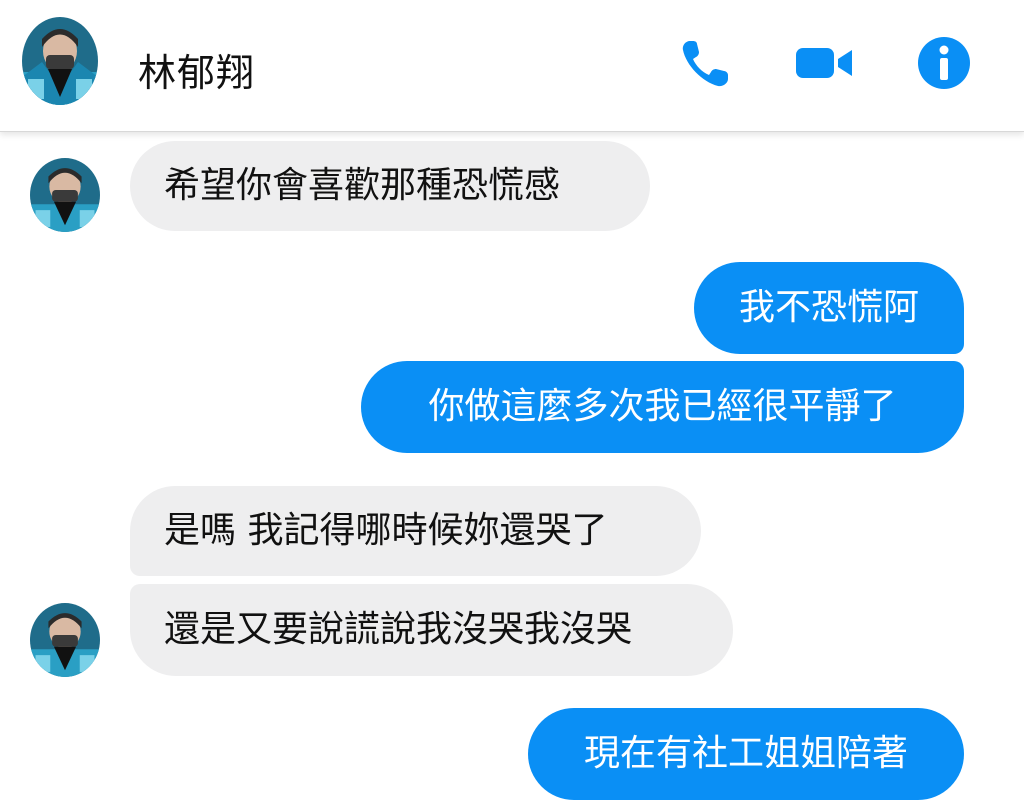  What do you see at coordinates (706, 63) in the screenshot?
I see `phone-icon` at bounding box center [706, 63].